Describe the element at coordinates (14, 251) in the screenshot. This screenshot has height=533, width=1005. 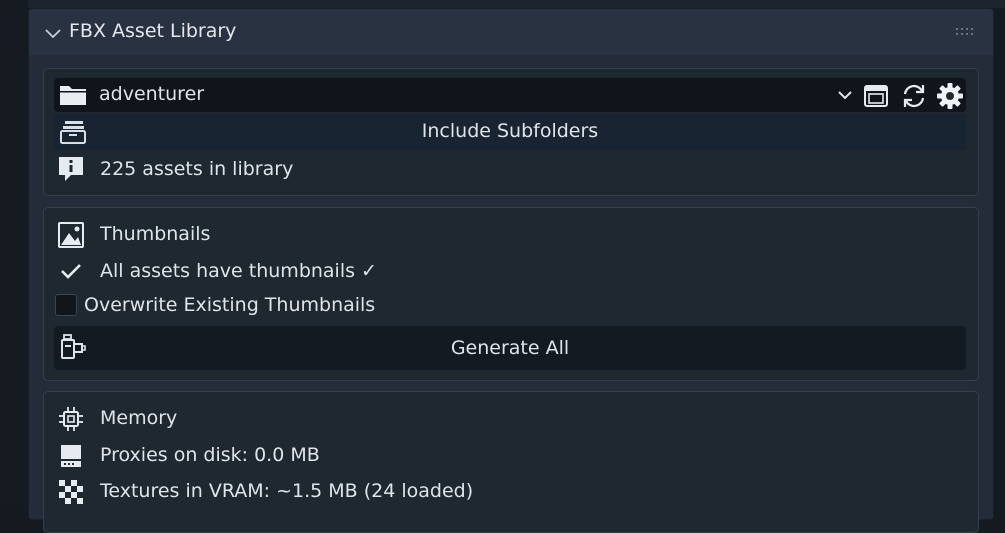
I see `window-left-edge` at that location.